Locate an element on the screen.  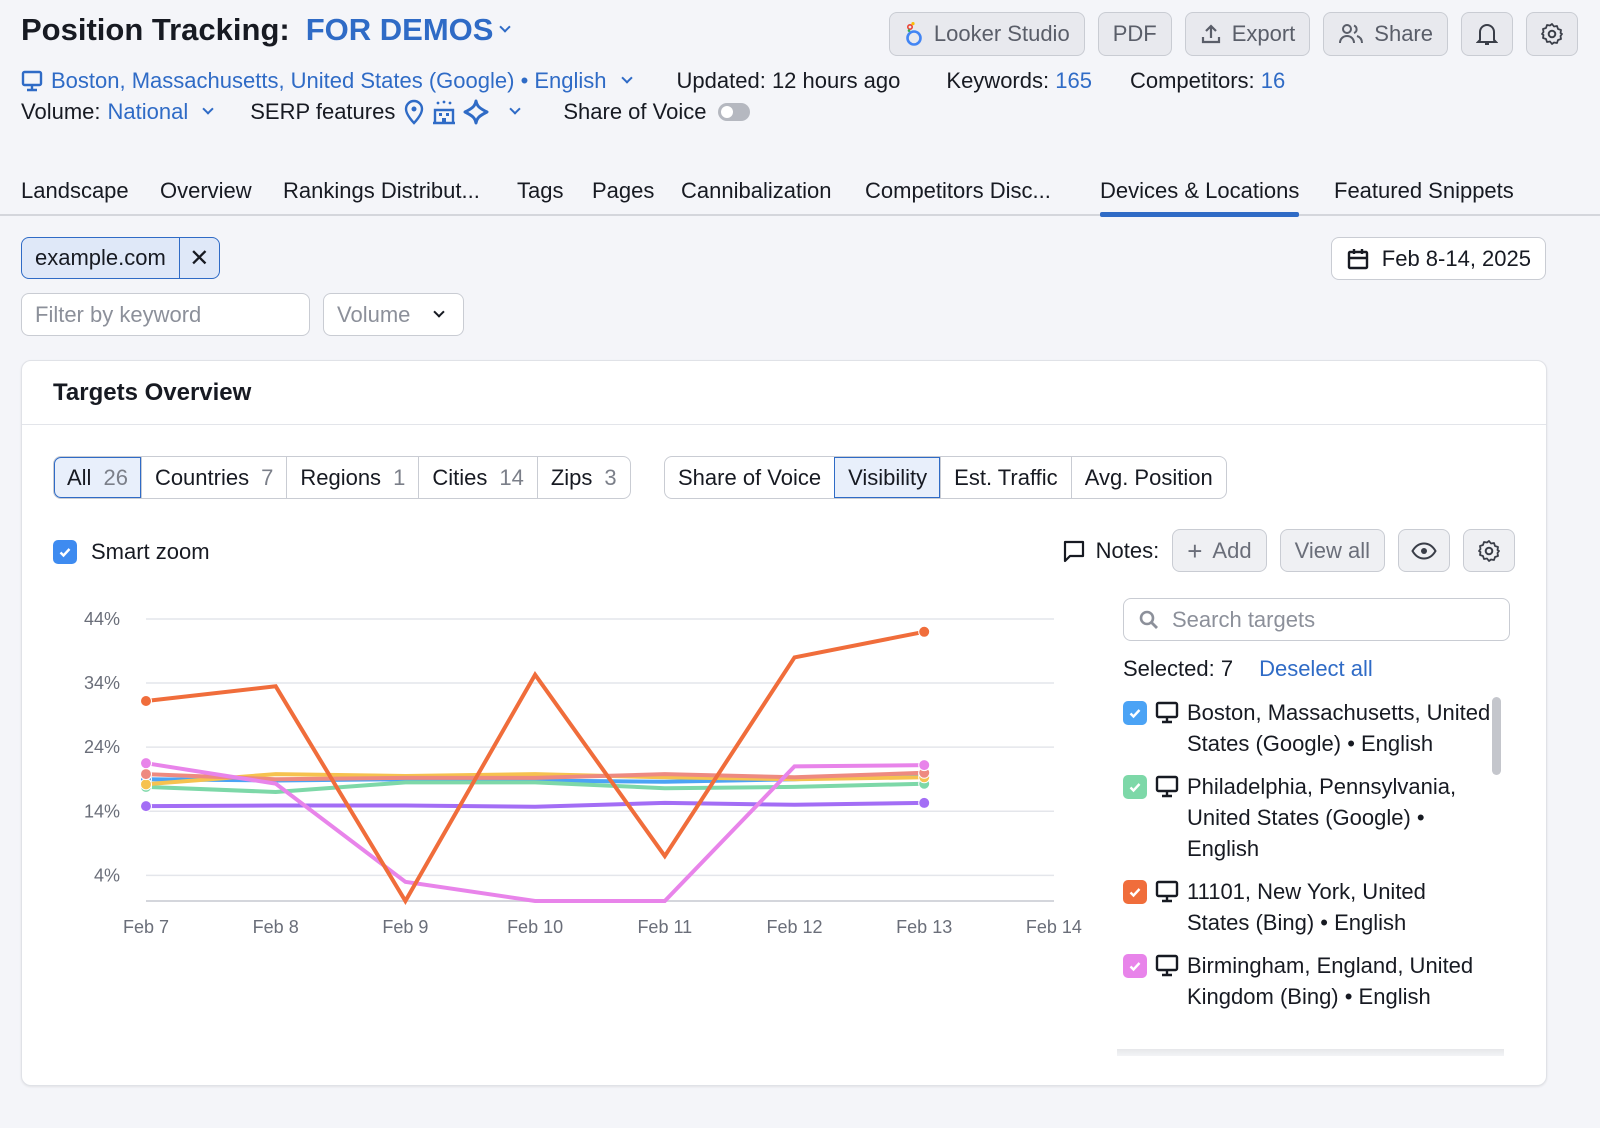
tab-devices-locations: Devices & Locations is located at coordinates (1200, 197).